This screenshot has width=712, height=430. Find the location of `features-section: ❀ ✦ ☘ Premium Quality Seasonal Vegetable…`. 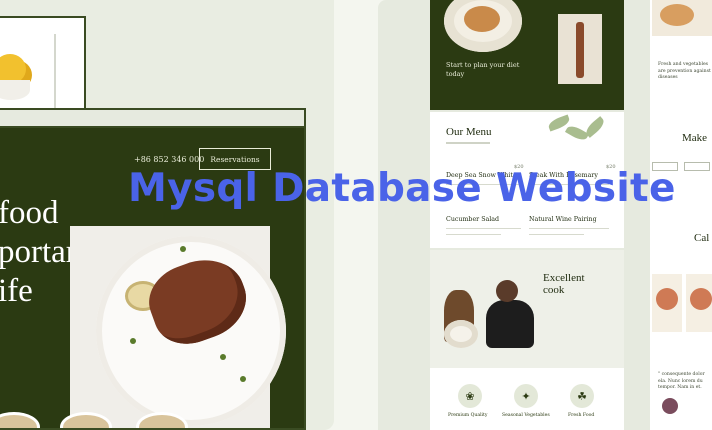

features-section: ❀ ✦ ☘ Premium Quality Seasonal Vegetable… is located at coordinates (527, 399).